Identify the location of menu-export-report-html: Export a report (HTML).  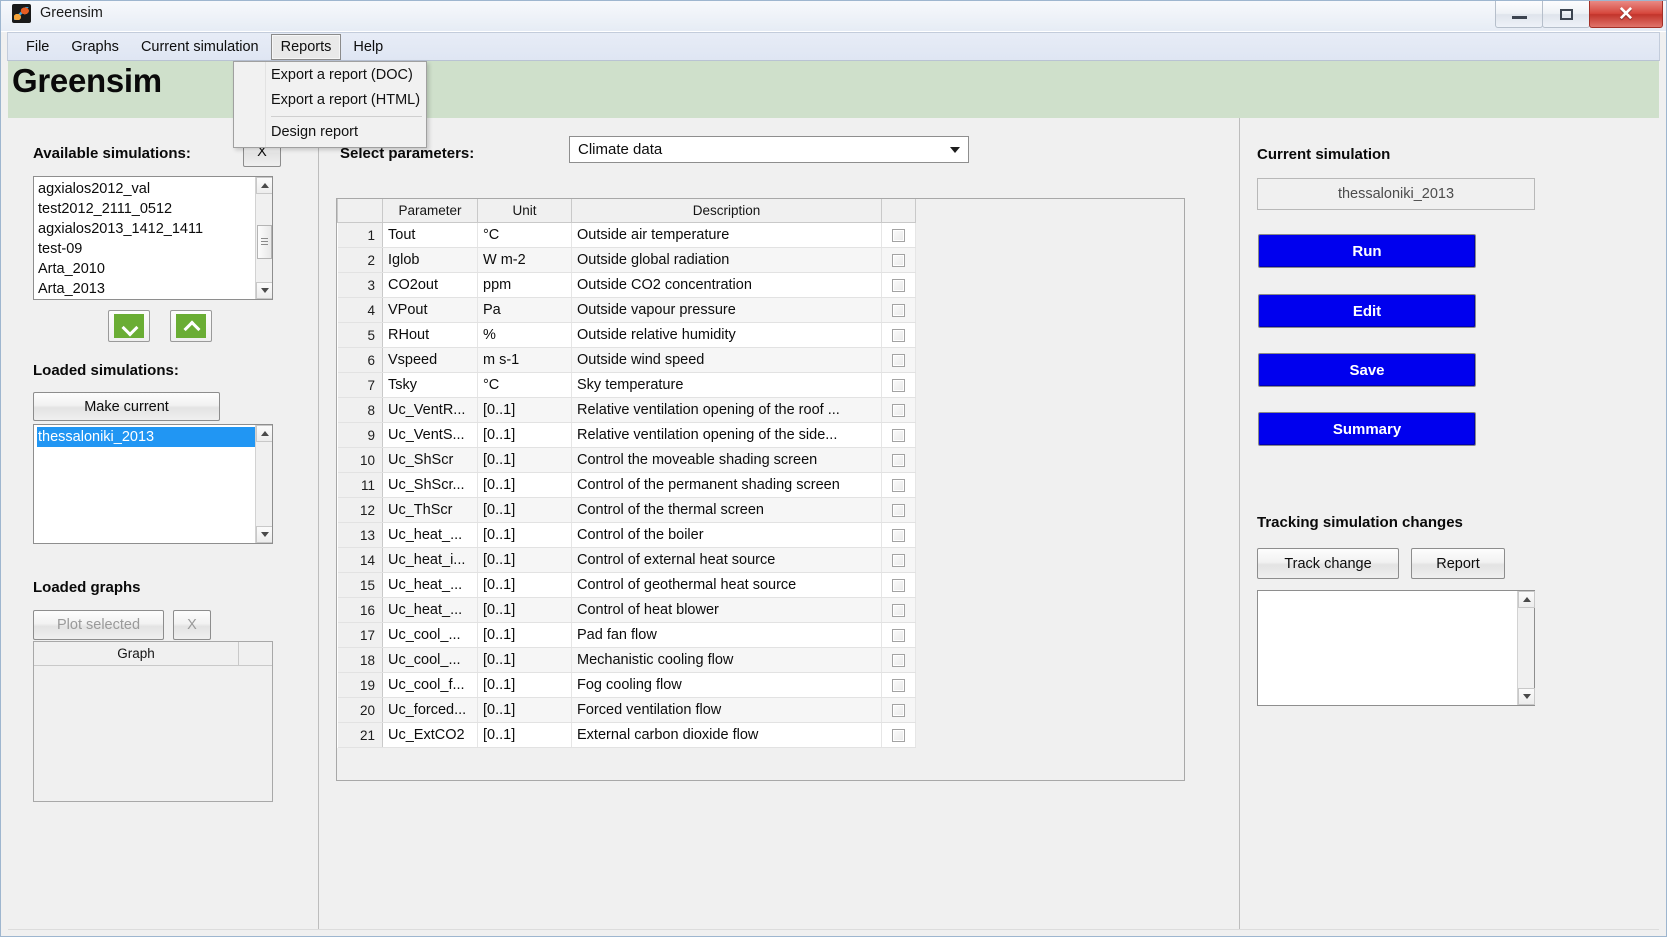
(330, 100).